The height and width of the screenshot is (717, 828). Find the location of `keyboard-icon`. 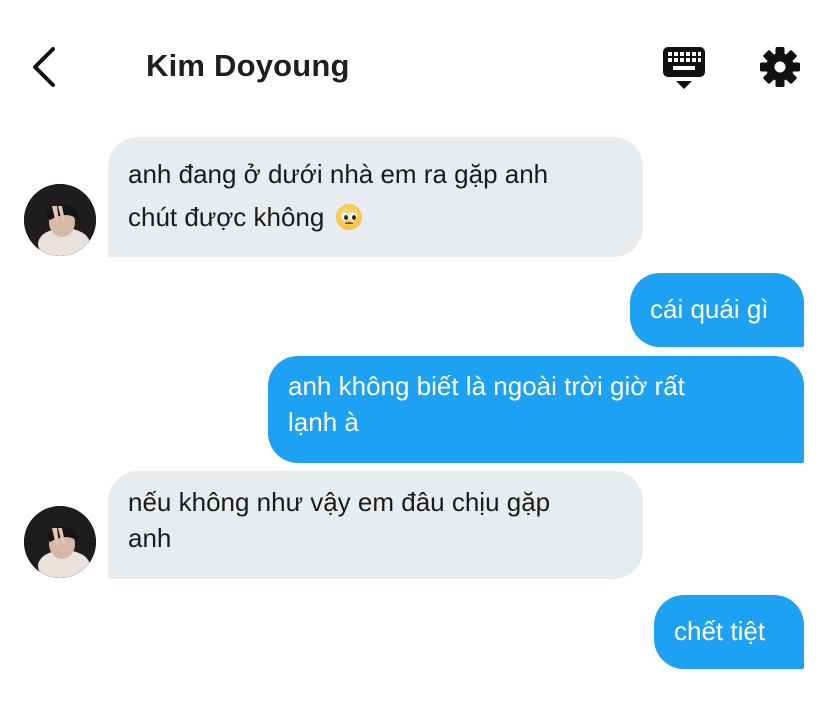

keyboard-icon is located at coordinates (684, 68).